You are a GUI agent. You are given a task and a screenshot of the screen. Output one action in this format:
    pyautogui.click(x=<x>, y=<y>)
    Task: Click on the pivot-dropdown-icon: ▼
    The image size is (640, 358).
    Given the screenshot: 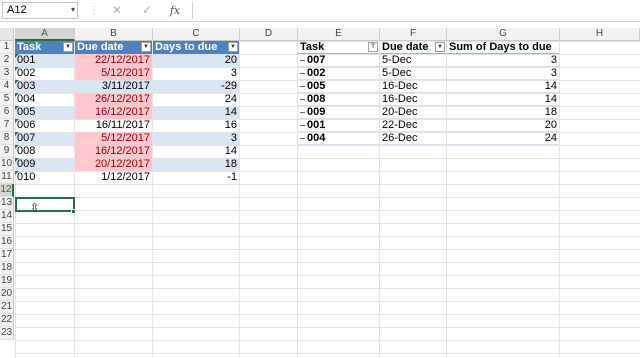 What is the action you would take?
    pyautogui.click(x=440, y=47)
    